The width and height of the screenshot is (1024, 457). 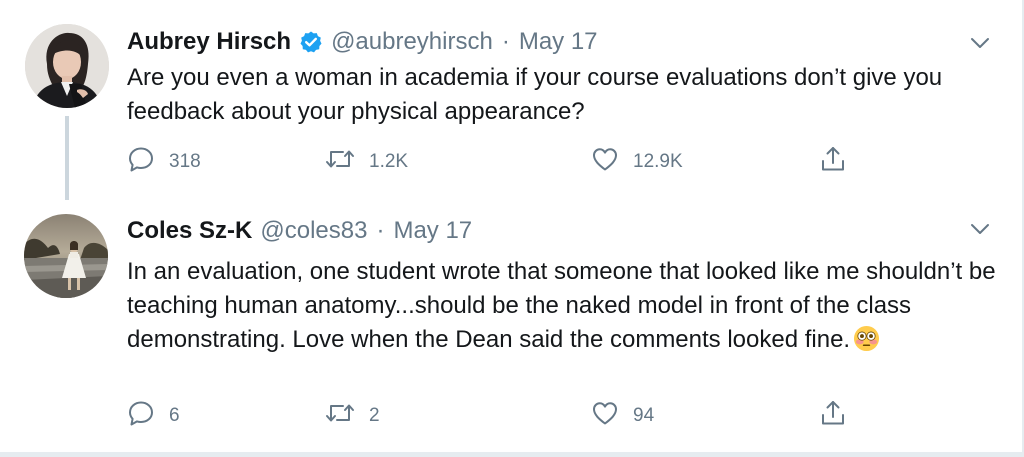 I want to click on reply-count: 6, so click(x=174, y=415).